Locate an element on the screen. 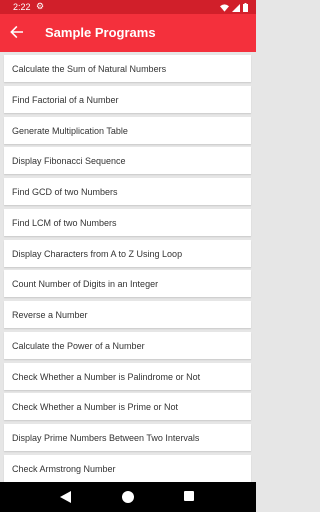  list-item: Calculate the Sum of Natural Numbers is located at coordinates (127, 68).